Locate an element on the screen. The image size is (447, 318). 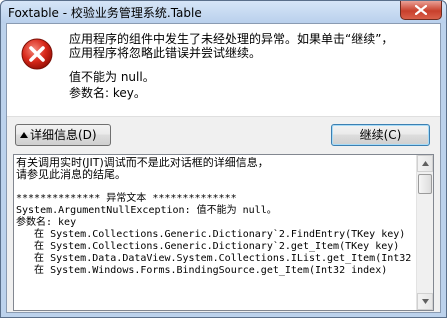
details-line: 请参见此消息的结尾。 is located at coordinates (71, 174).